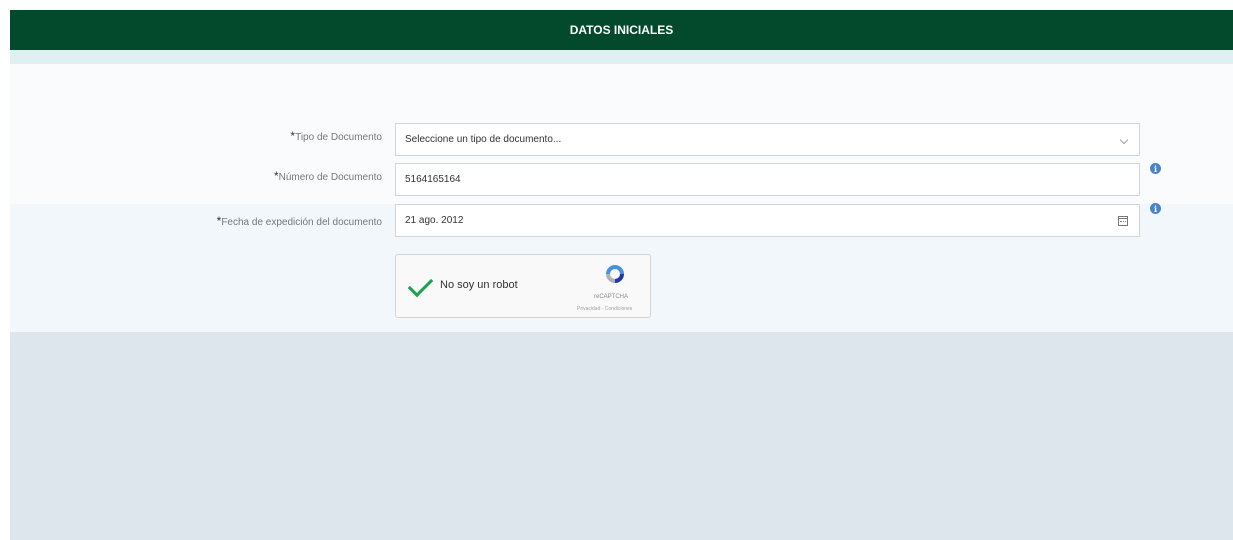  Describe the element at coordinates (621, 57) in the screenshot. I see `header-divider-strip` at that location.